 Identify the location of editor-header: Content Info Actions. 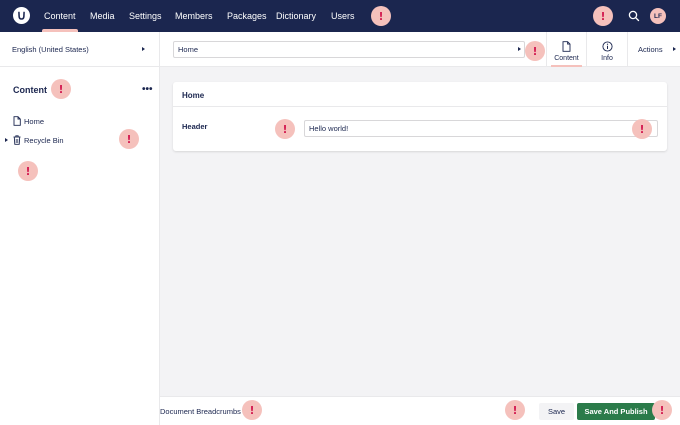
(420, 49).